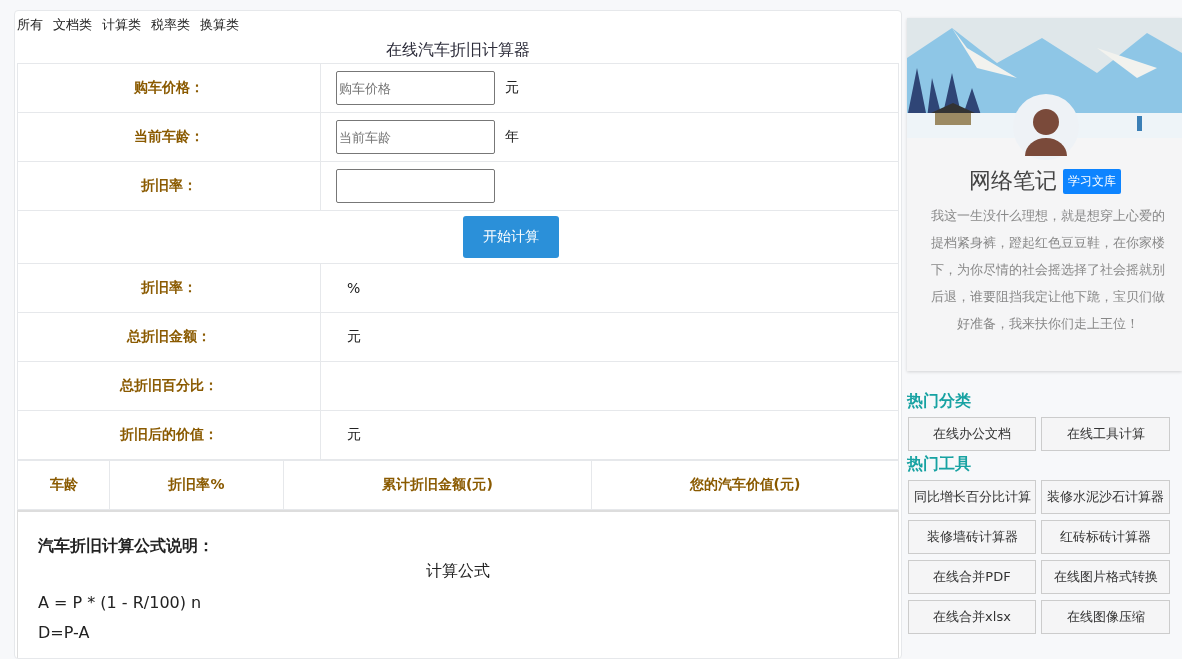  Describe the element at coordinates (169, 136) in the screenshot. I see `field-label: 当前车龄：` at that location.